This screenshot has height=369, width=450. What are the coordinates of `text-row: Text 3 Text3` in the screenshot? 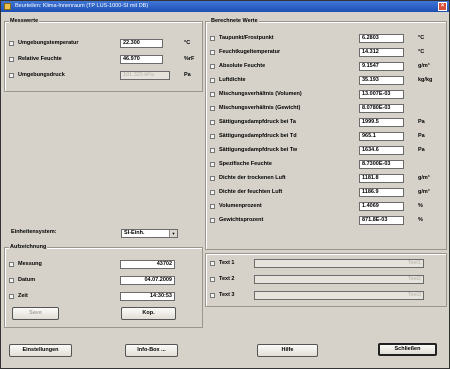 It's located at (325, 296).